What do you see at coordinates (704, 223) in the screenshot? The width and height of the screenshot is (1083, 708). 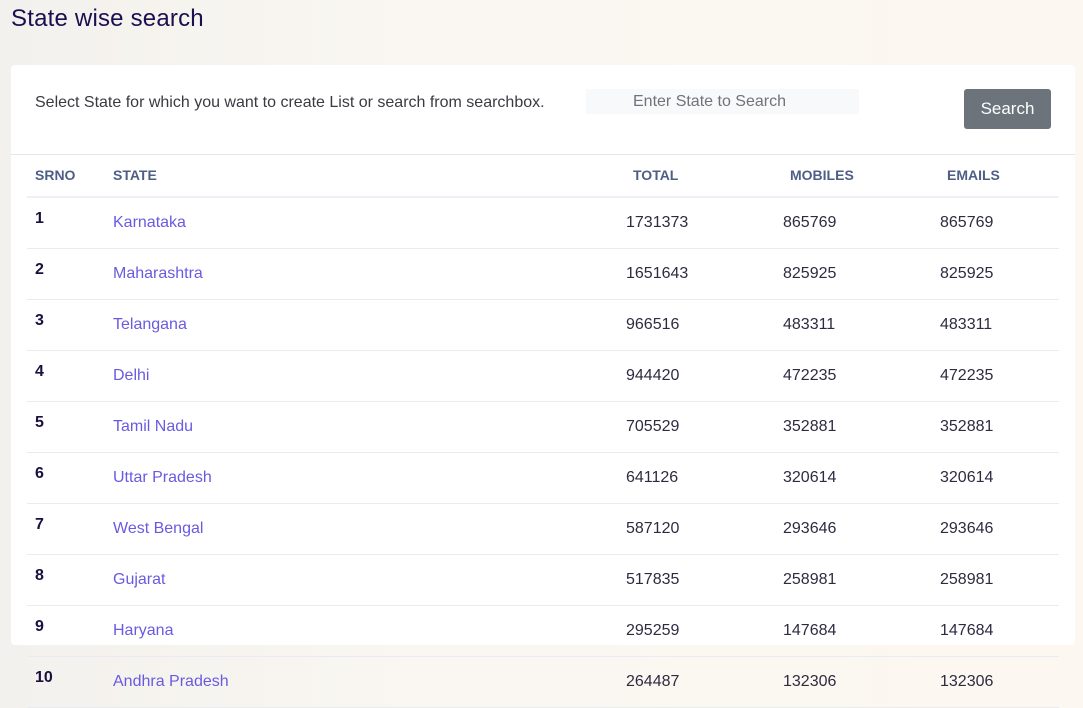 I see `cell-total: 1731373` at bounding box center [704, 223].